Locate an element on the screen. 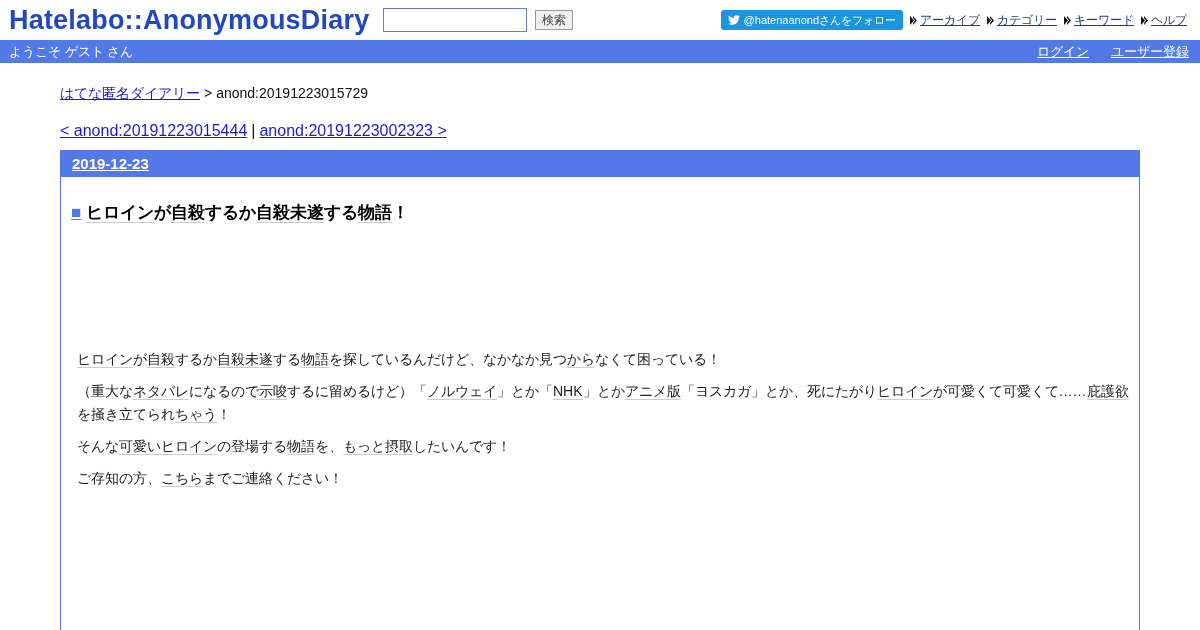 This screenshot has height=630, width=1200. keyword-link: ネタバレ is located at coordinates (161, 391).